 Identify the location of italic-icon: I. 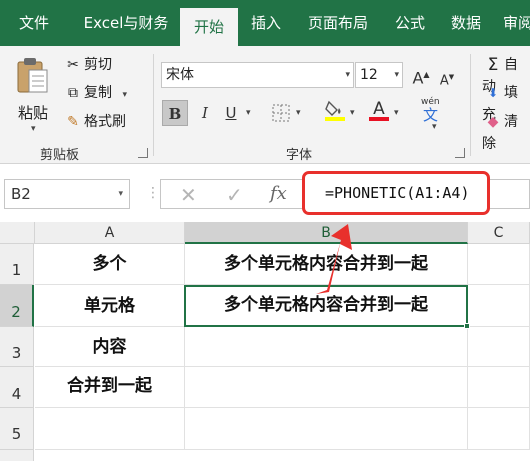
(205, 113).